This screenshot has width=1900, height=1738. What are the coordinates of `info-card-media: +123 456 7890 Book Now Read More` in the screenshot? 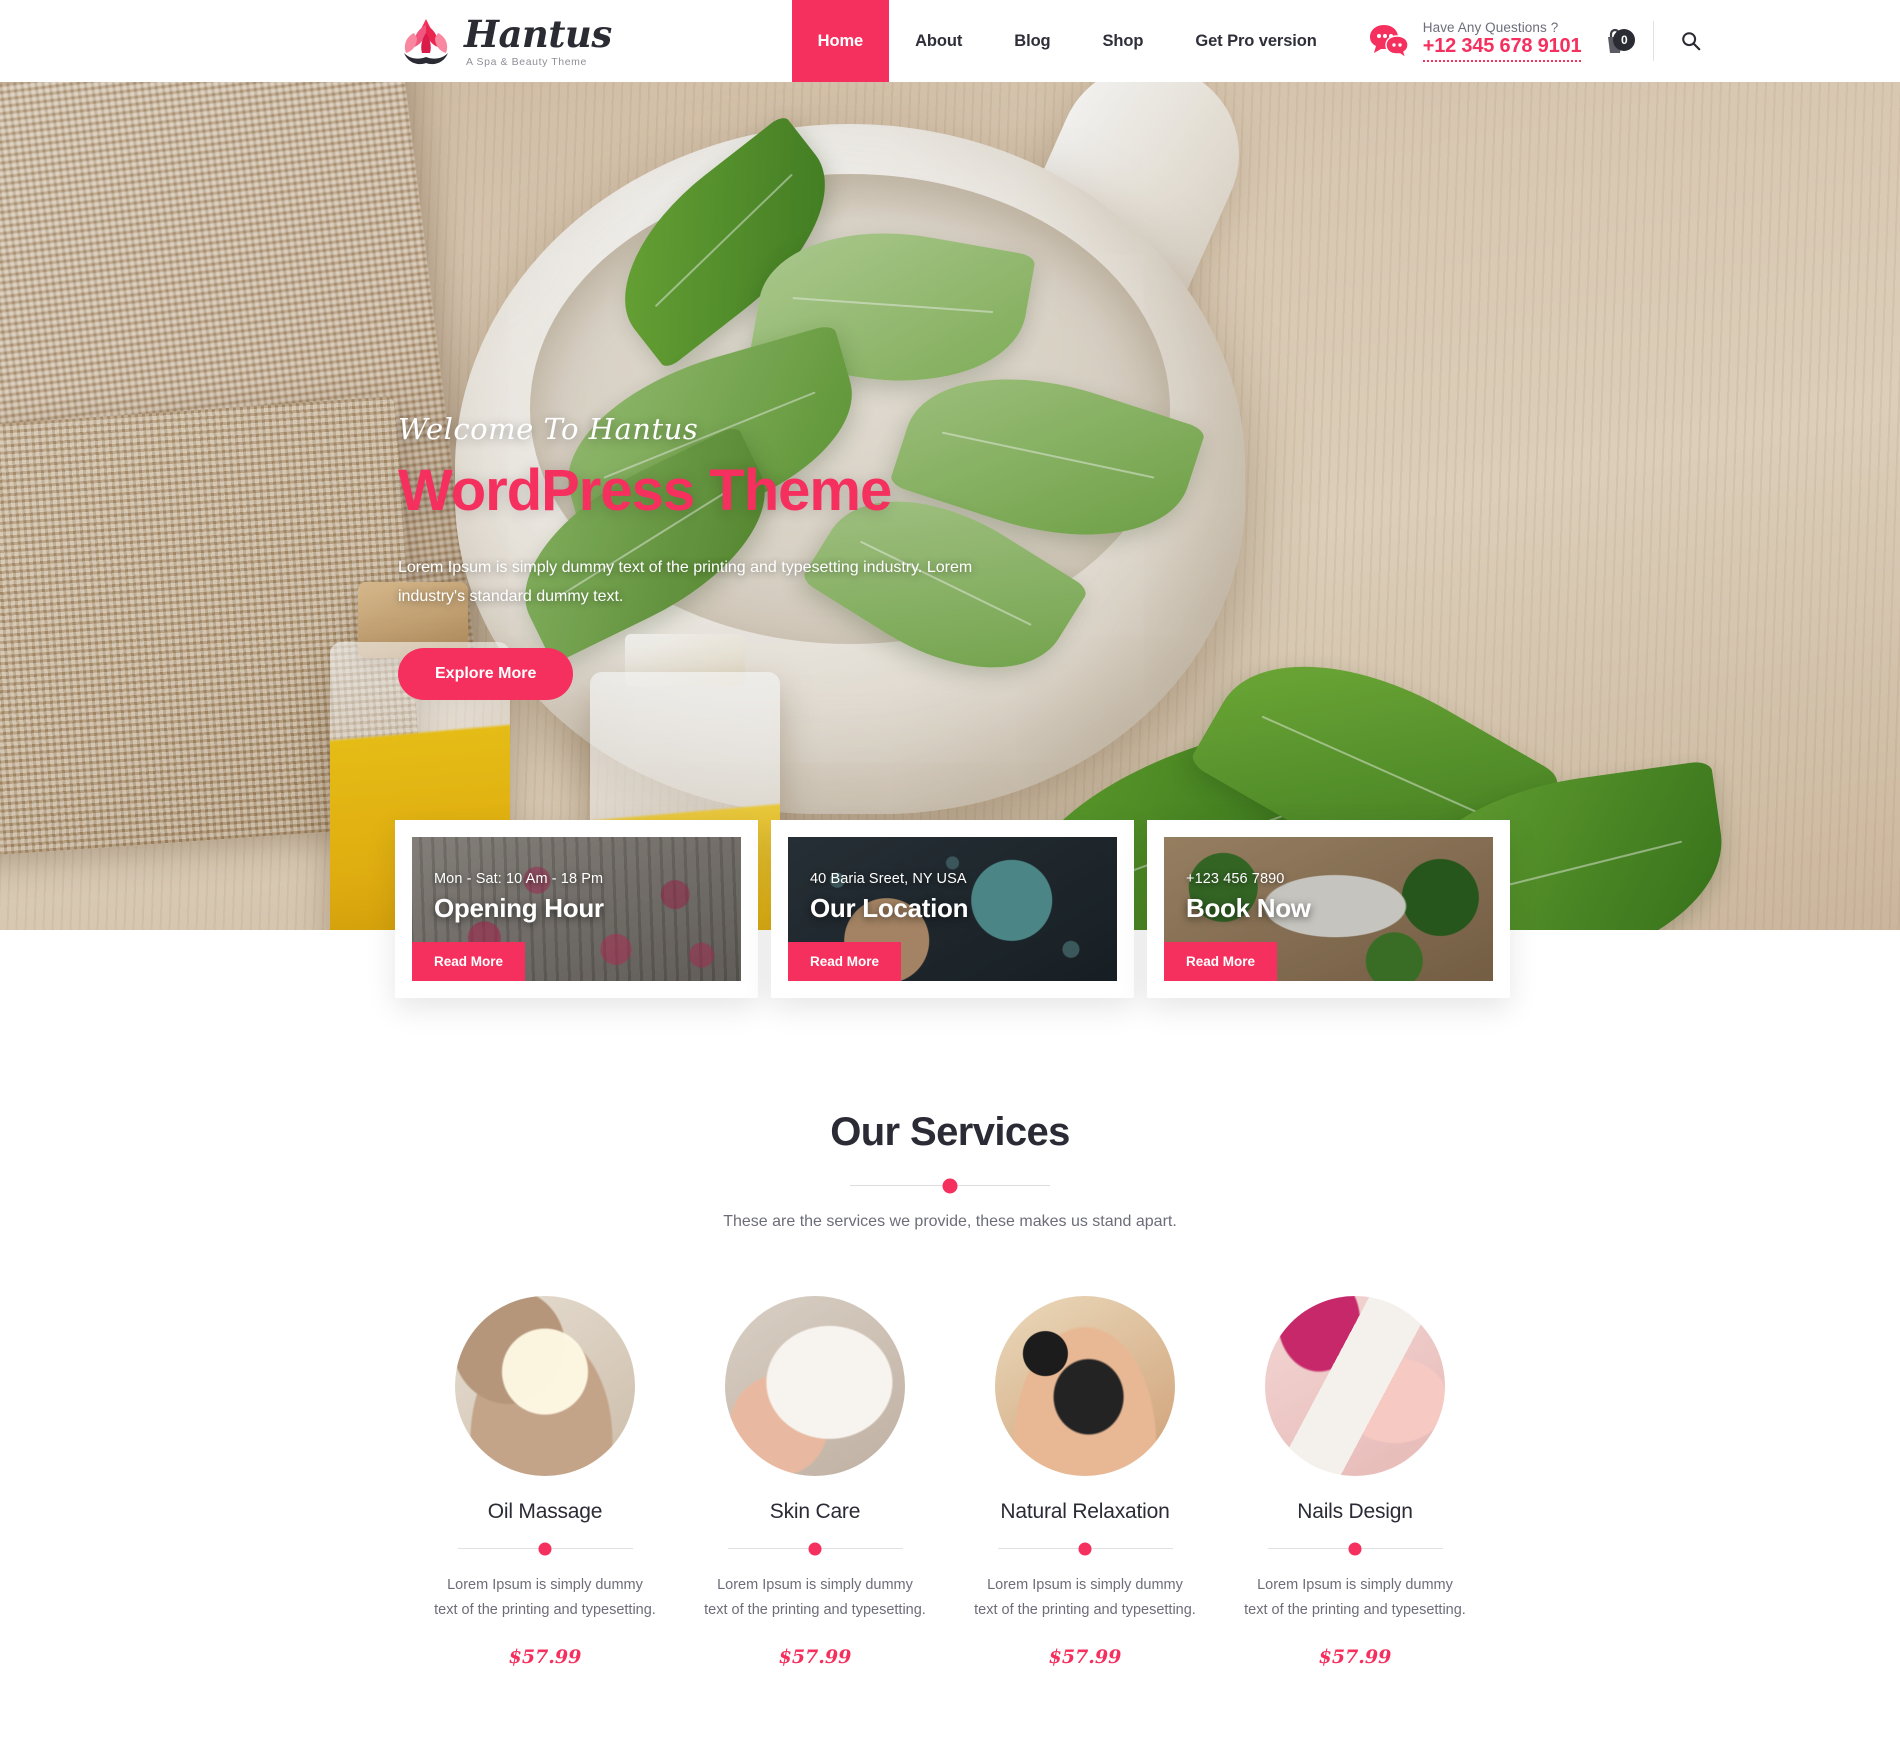 It's located at (1328, 909).